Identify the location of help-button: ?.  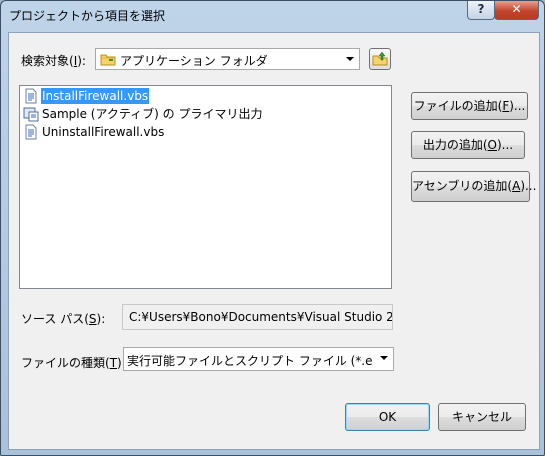
(481, 10).